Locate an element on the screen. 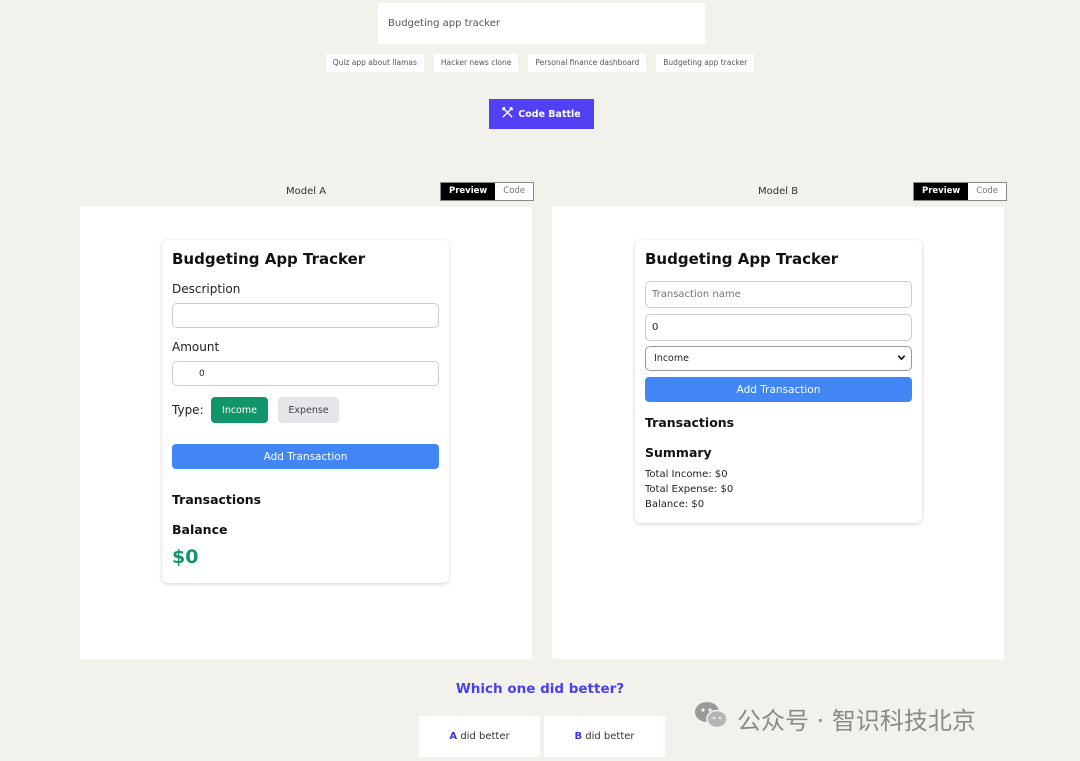  amount-input is located at coordinates (305, 373).